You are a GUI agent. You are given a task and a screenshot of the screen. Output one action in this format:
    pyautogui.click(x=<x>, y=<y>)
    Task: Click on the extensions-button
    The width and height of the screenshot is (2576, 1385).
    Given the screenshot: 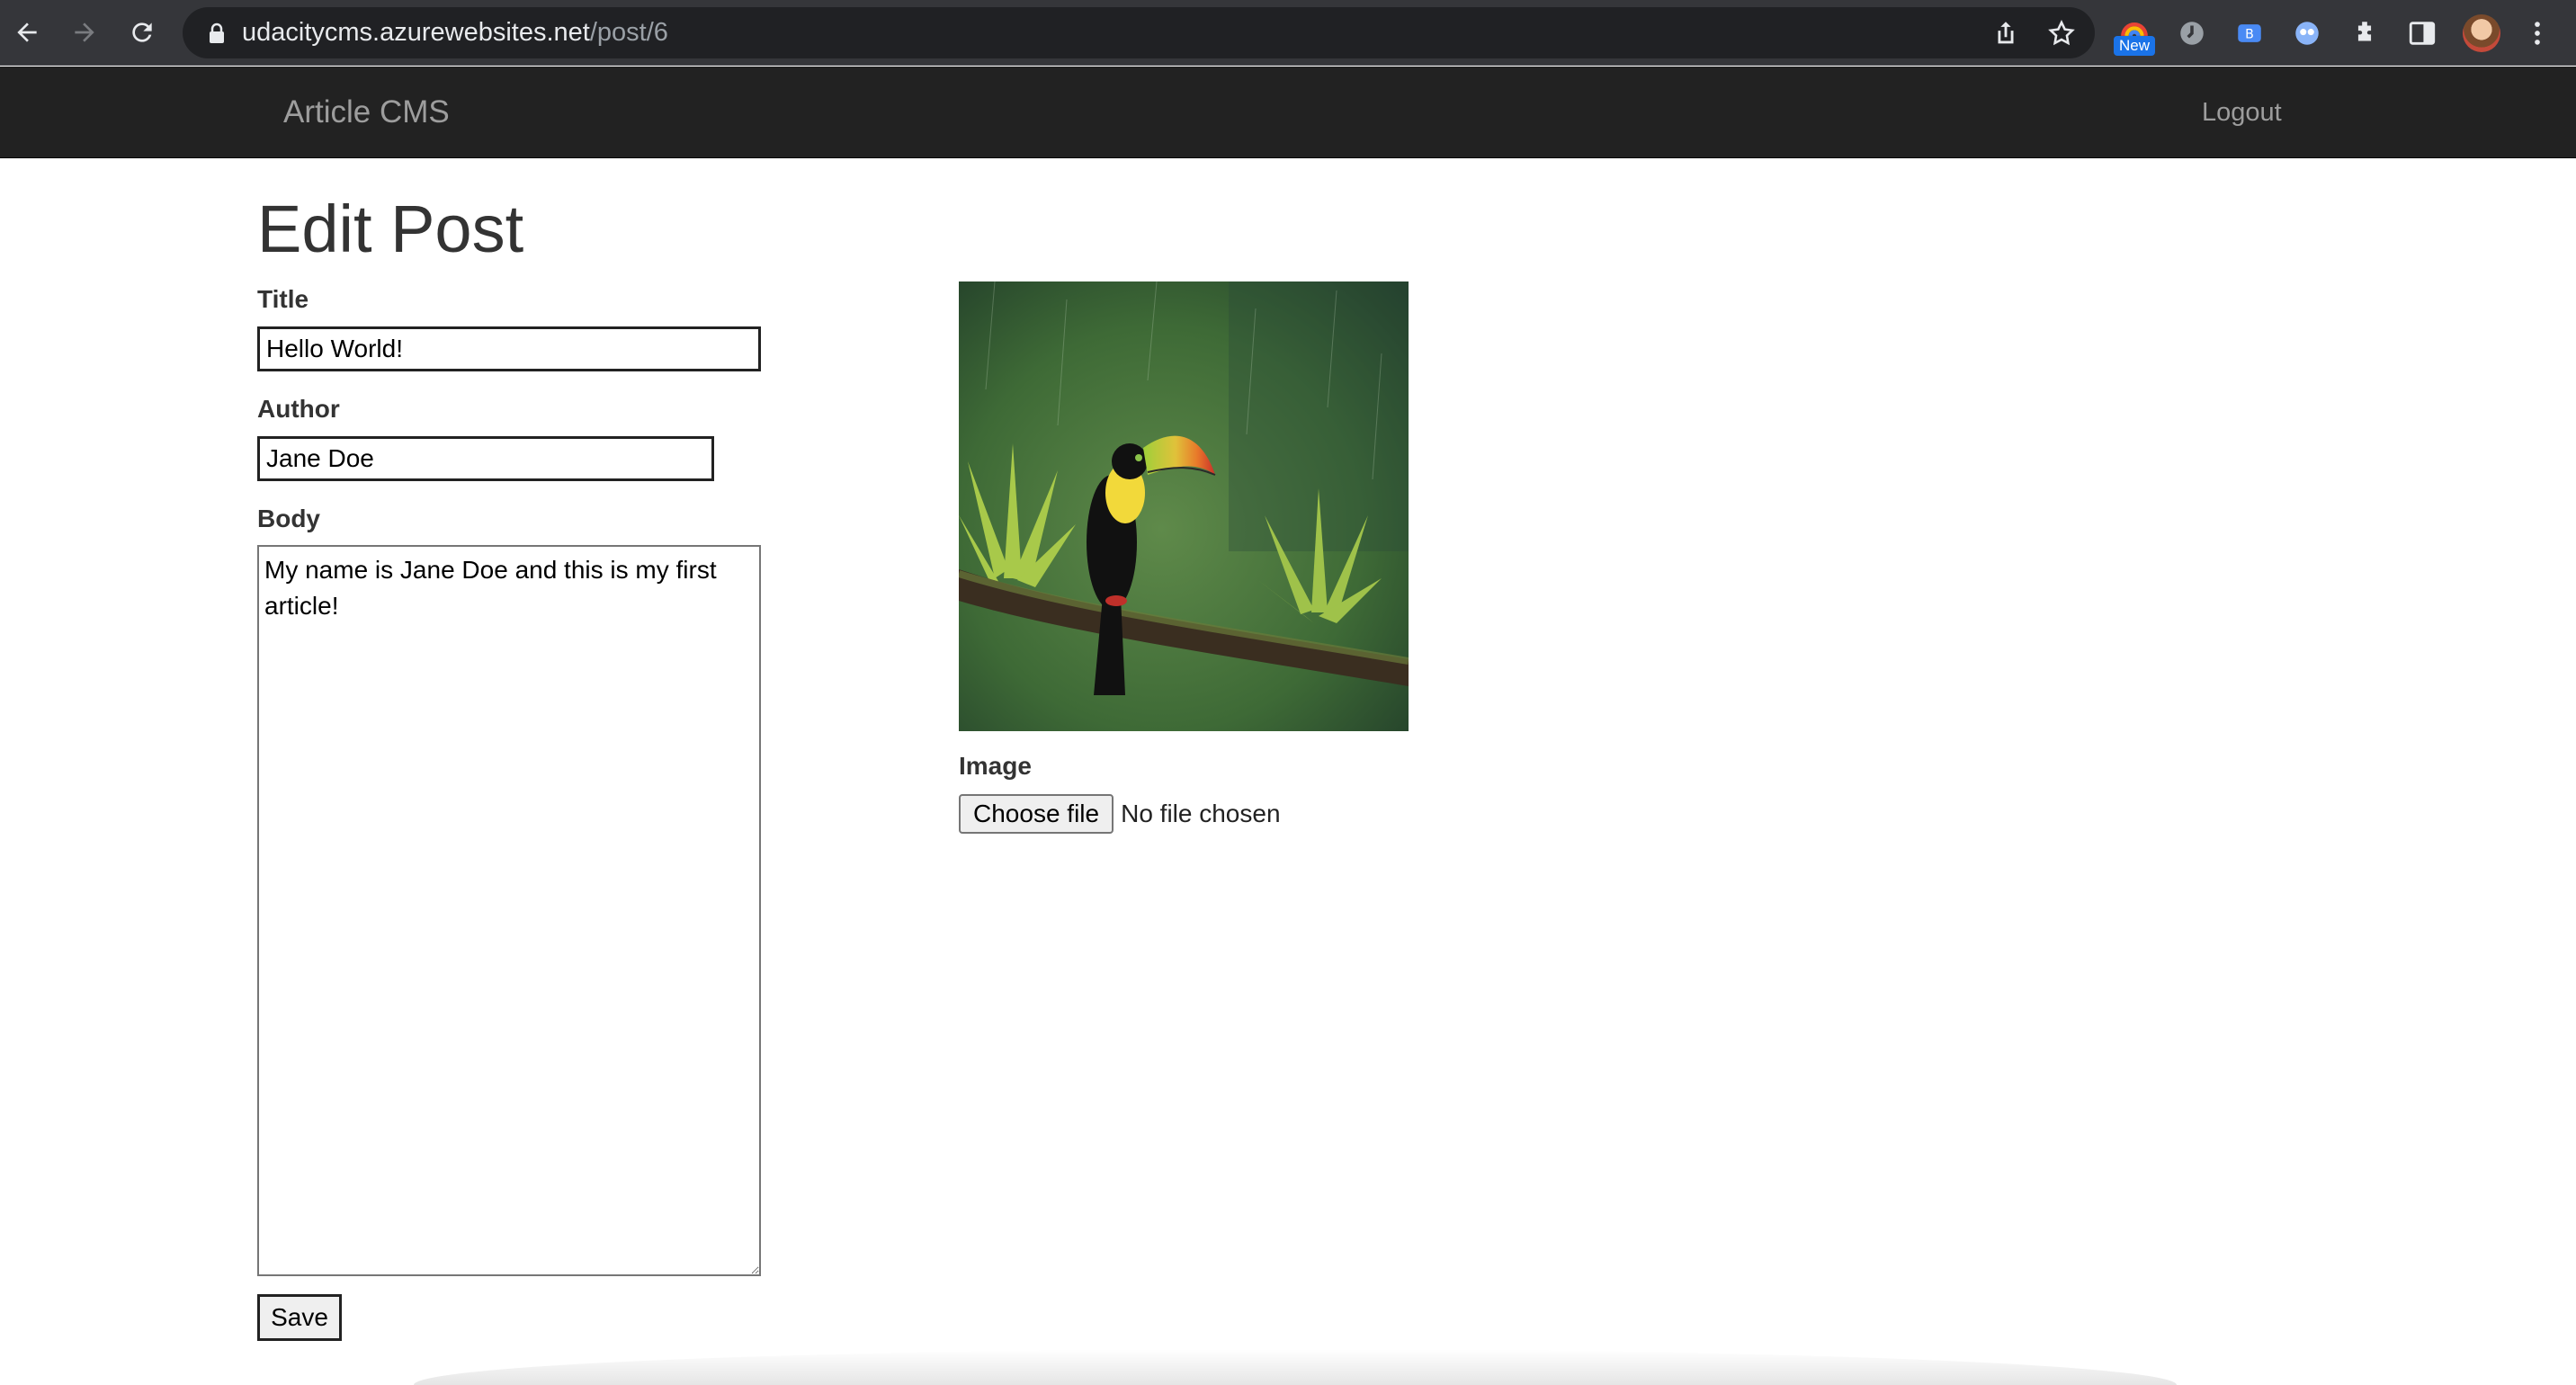 What is the action you would take?
    pyautogui.click(x=2365, y=33)
    